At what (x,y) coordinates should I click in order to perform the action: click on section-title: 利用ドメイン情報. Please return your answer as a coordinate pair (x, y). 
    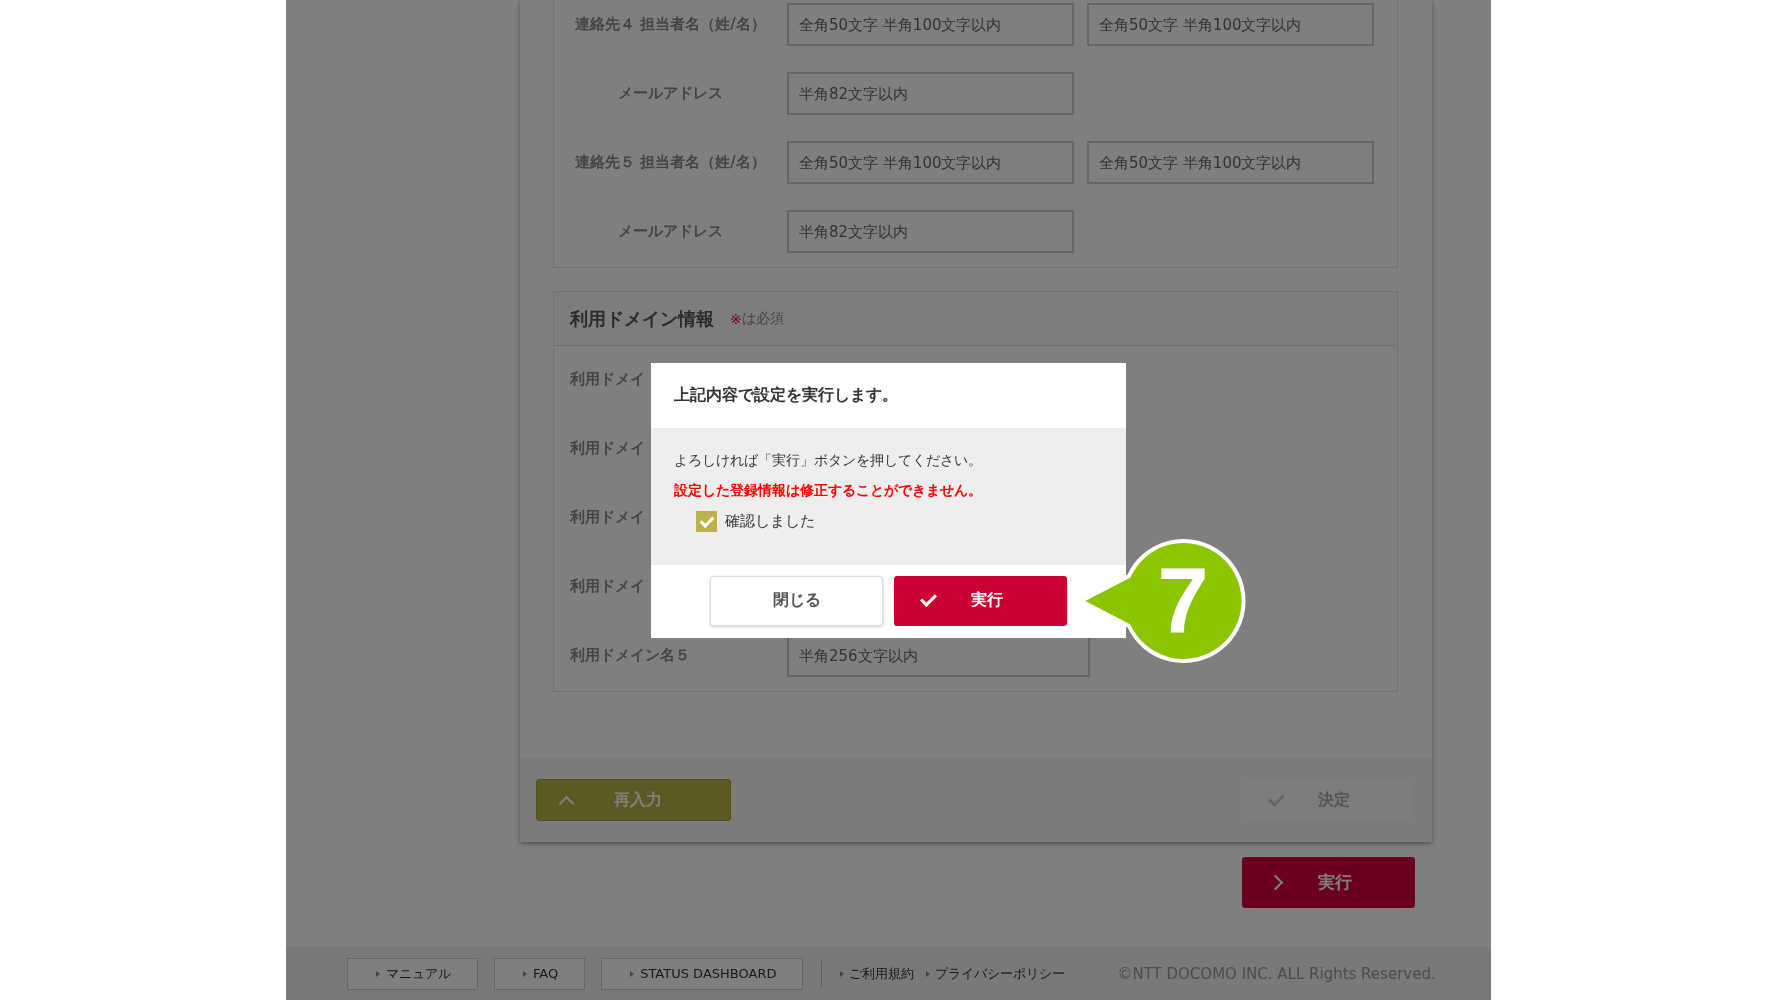
    Looking at the image, I should click on (642, 318).